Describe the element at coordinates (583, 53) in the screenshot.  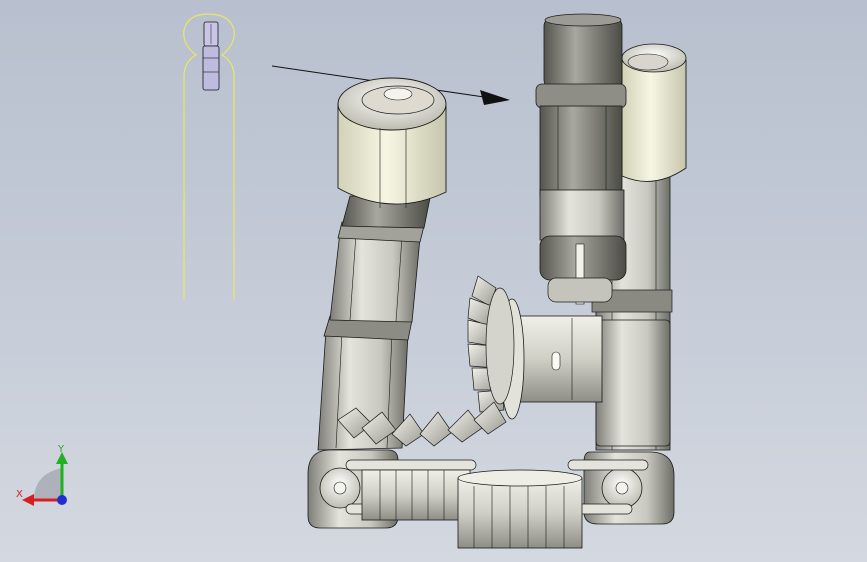
I see `right-arm-front-column` at that location.